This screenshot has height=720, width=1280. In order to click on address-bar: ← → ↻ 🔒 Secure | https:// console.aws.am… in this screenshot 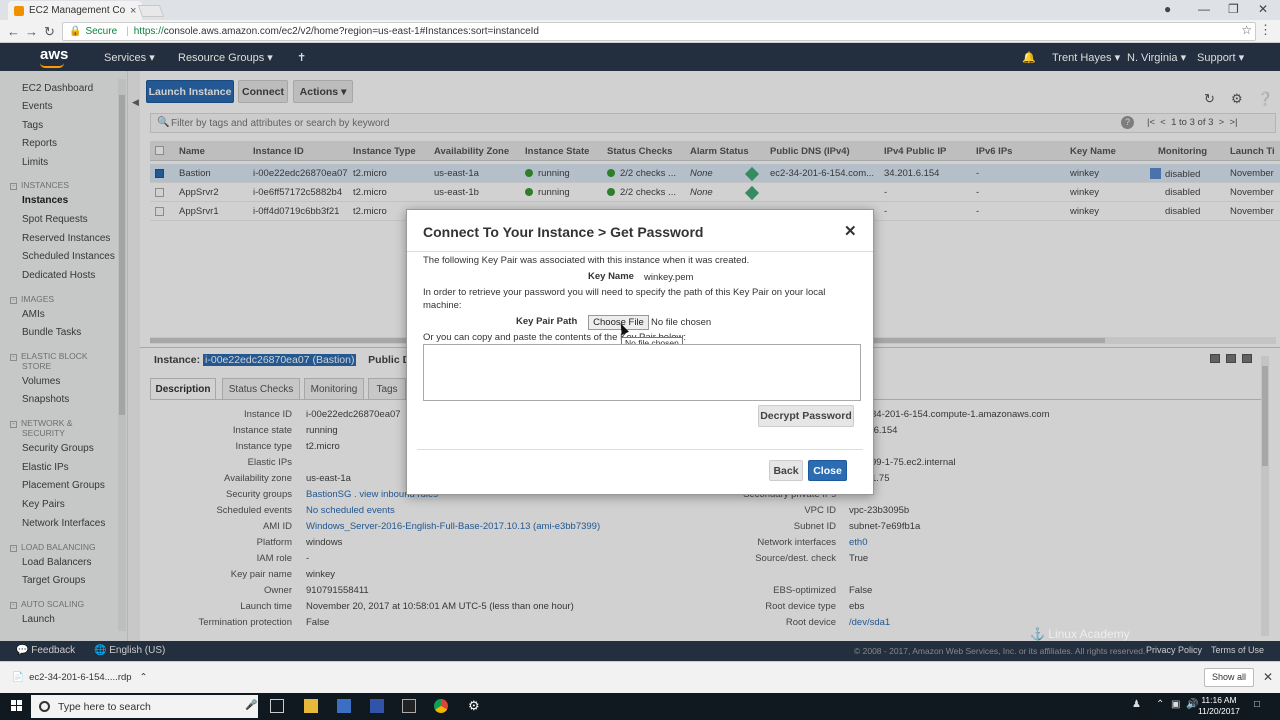, I will do `click(640, 31)`.